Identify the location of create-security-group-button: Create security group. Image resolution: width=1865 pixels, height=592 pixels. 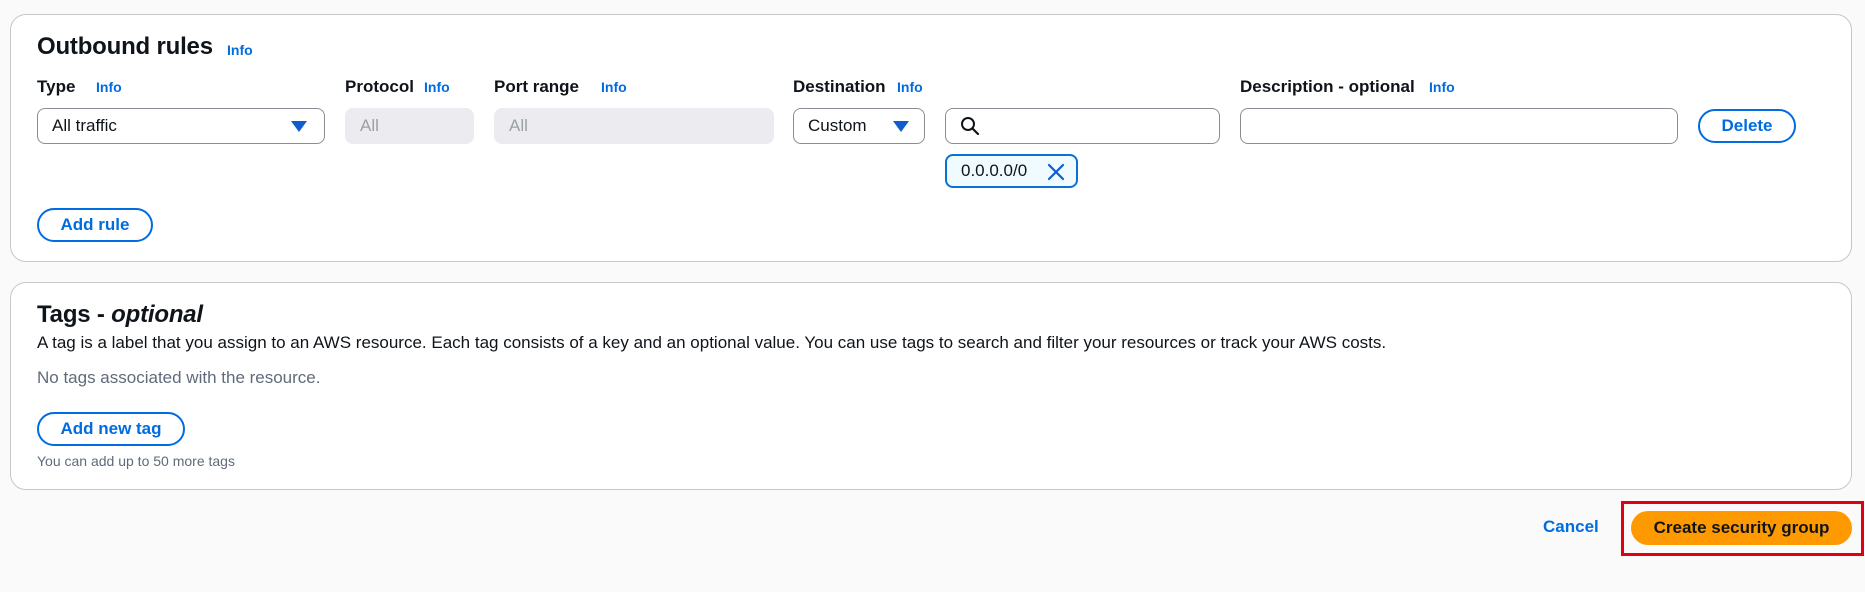
(1741, 528).